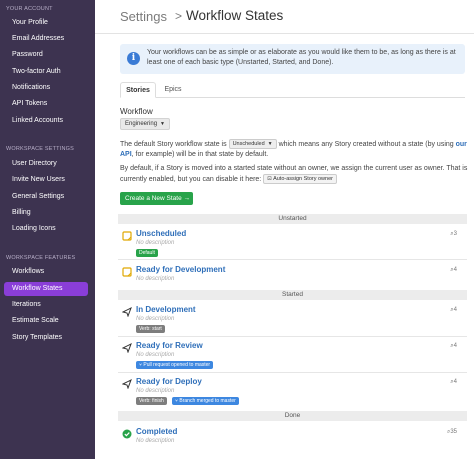 The height and width of the screenshot is (459, 474). I want to click on page-title: Workflow States, so click(235, 15).